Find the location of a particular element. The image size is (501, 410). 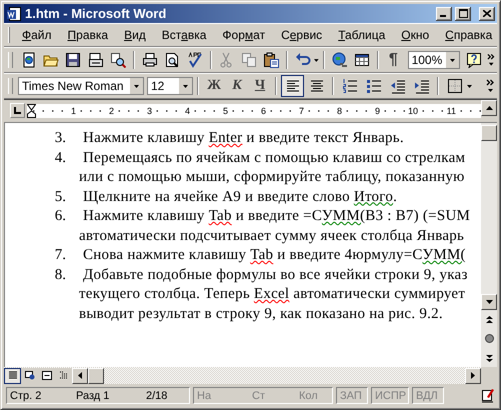

show-formatting-marks-button: ¶ is located at coordinates (393, 60).